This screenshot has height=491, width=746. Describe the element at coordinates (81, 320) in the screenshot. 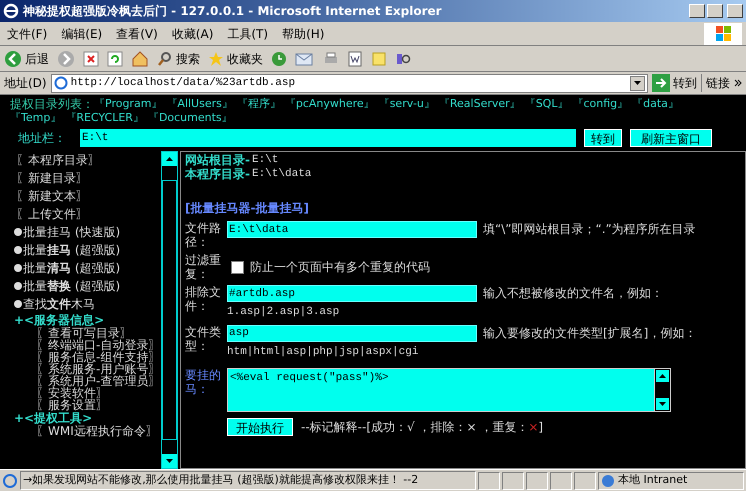

I see `sidebar-section: +<服务器信息>` at that location.